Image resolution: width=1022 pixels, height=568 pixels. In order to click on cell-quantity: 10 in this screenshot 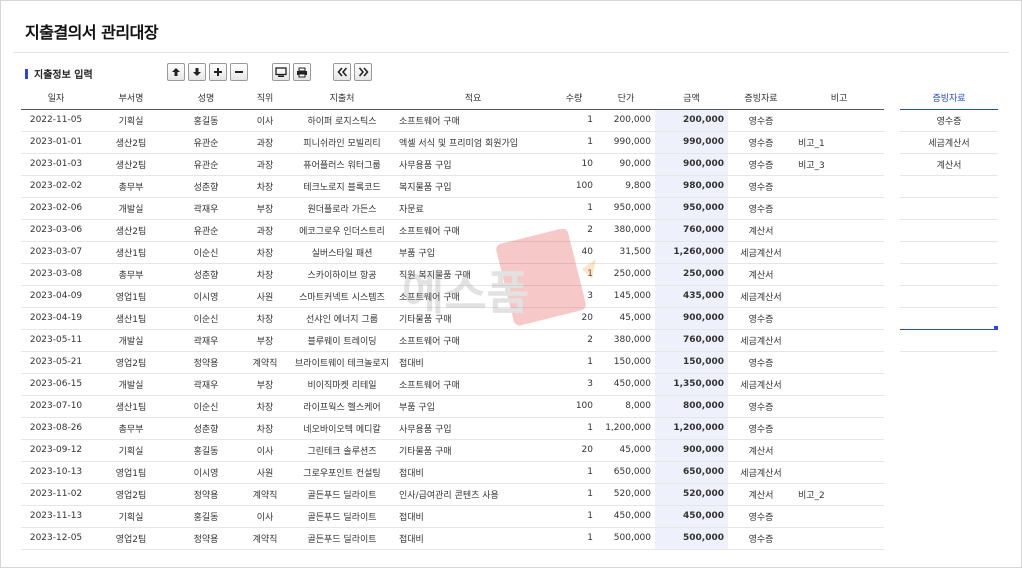, I will do `click(574, 164)`.